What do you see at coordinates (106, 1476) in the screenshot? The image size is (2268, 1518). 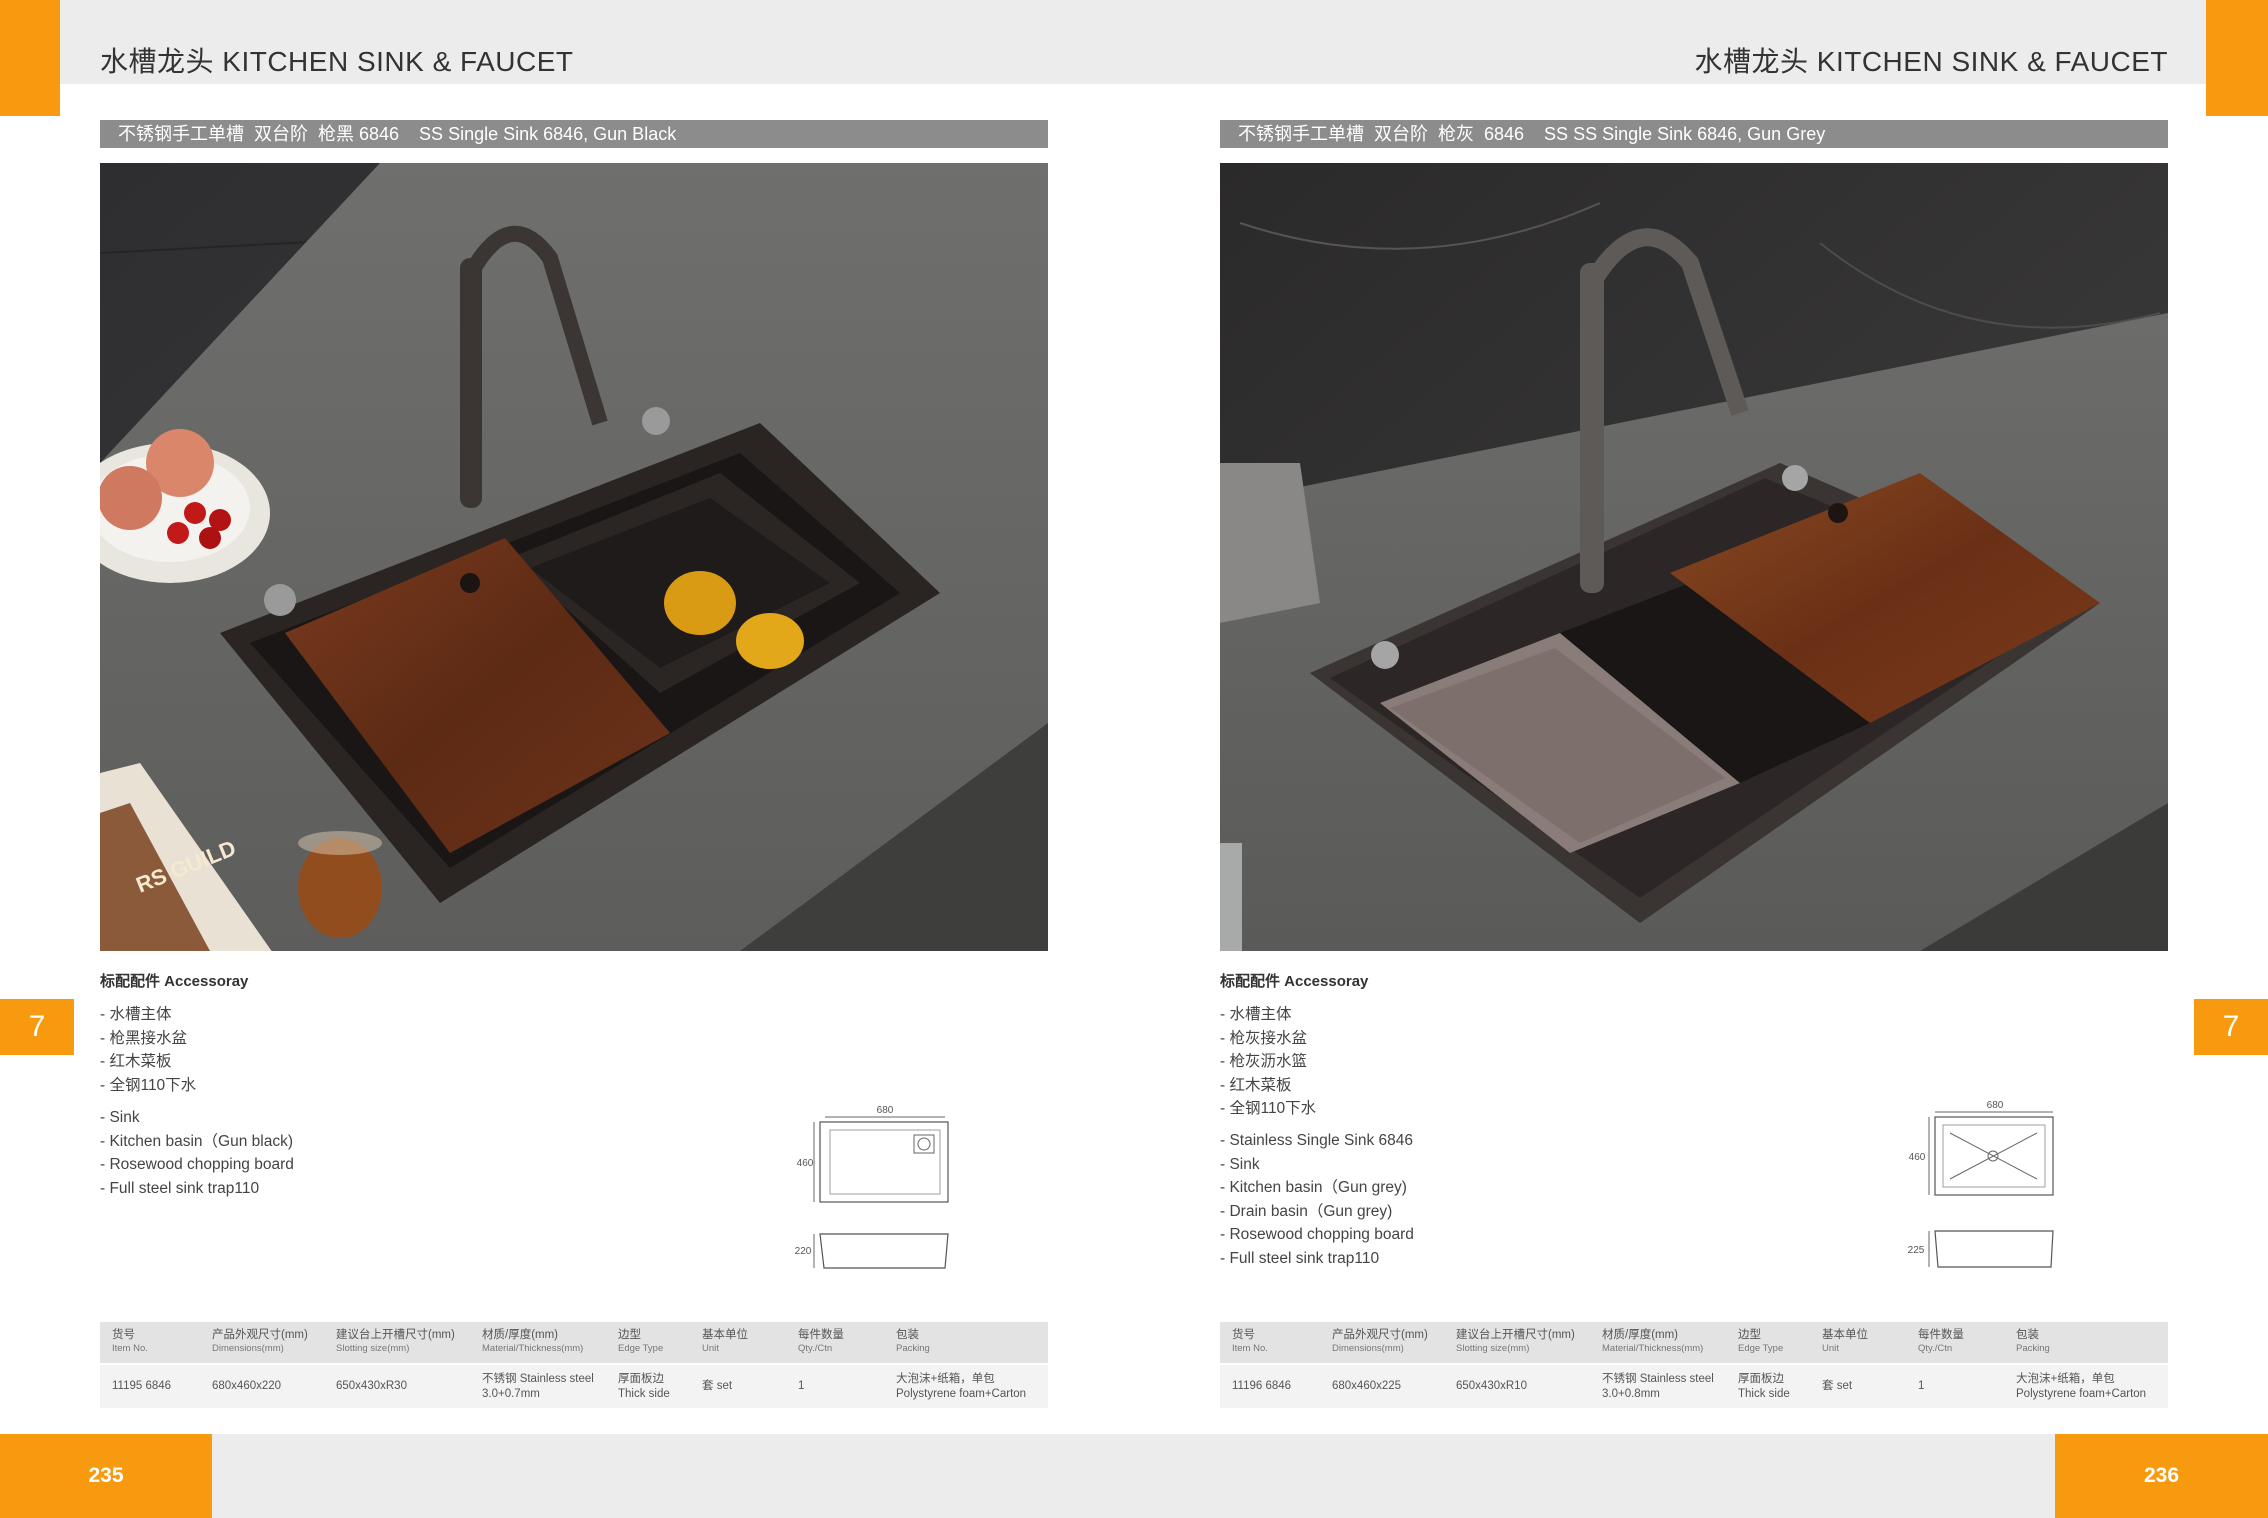 I see `left-page-number: 235` at bounding box center [106, 1476].